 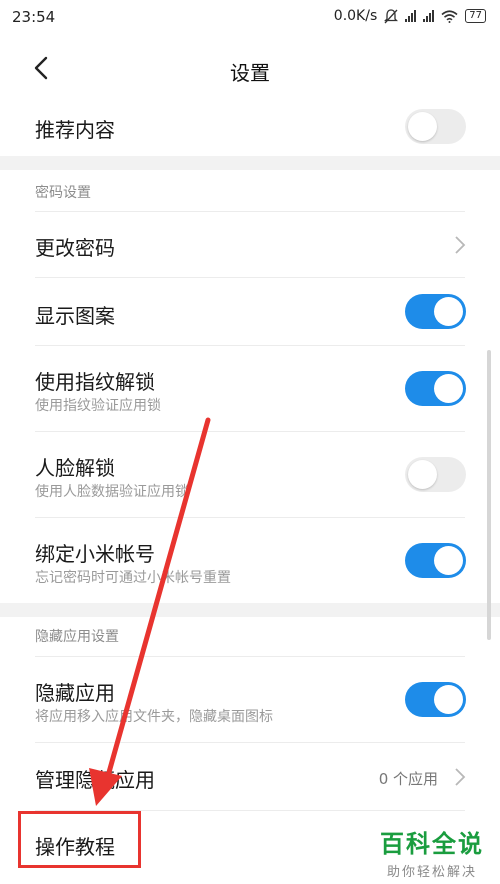 I want to click on show-pattern-label: 显示图案, so click(x=75, y=316).